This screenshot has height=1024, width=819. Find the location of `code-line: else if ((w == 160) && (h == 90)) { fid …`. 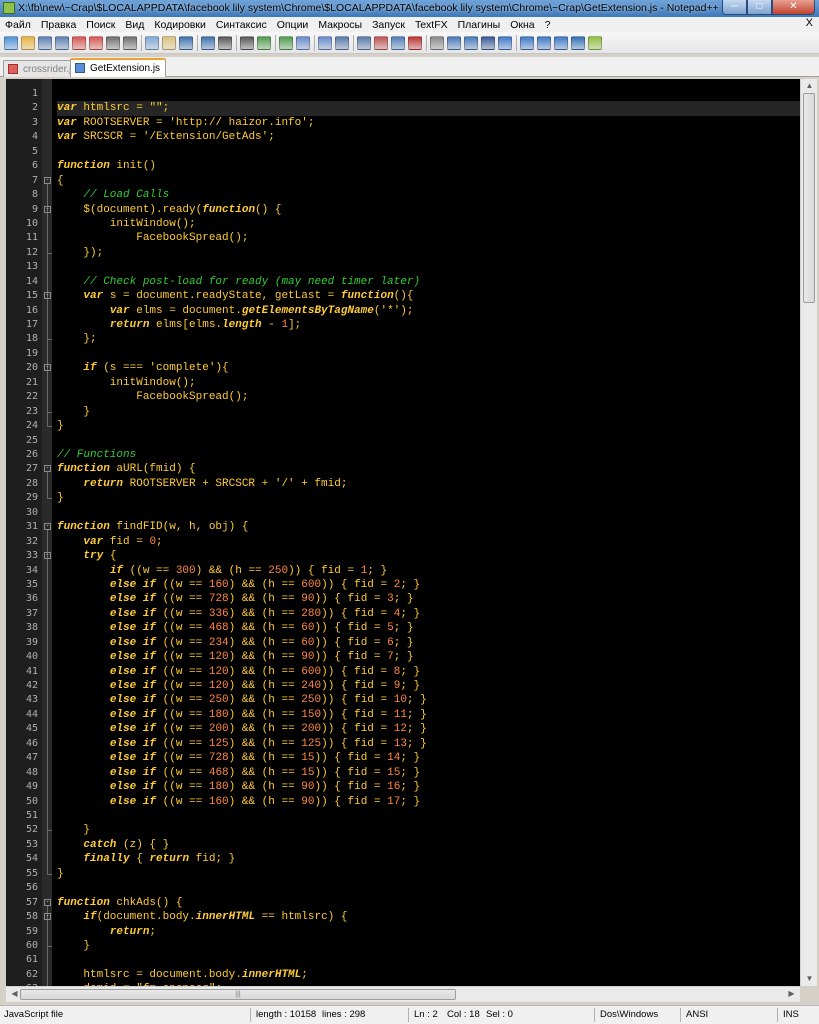

code-line: else if ((w == 160) && (h == 90)) { fid … is located at coordinates (428, 802).